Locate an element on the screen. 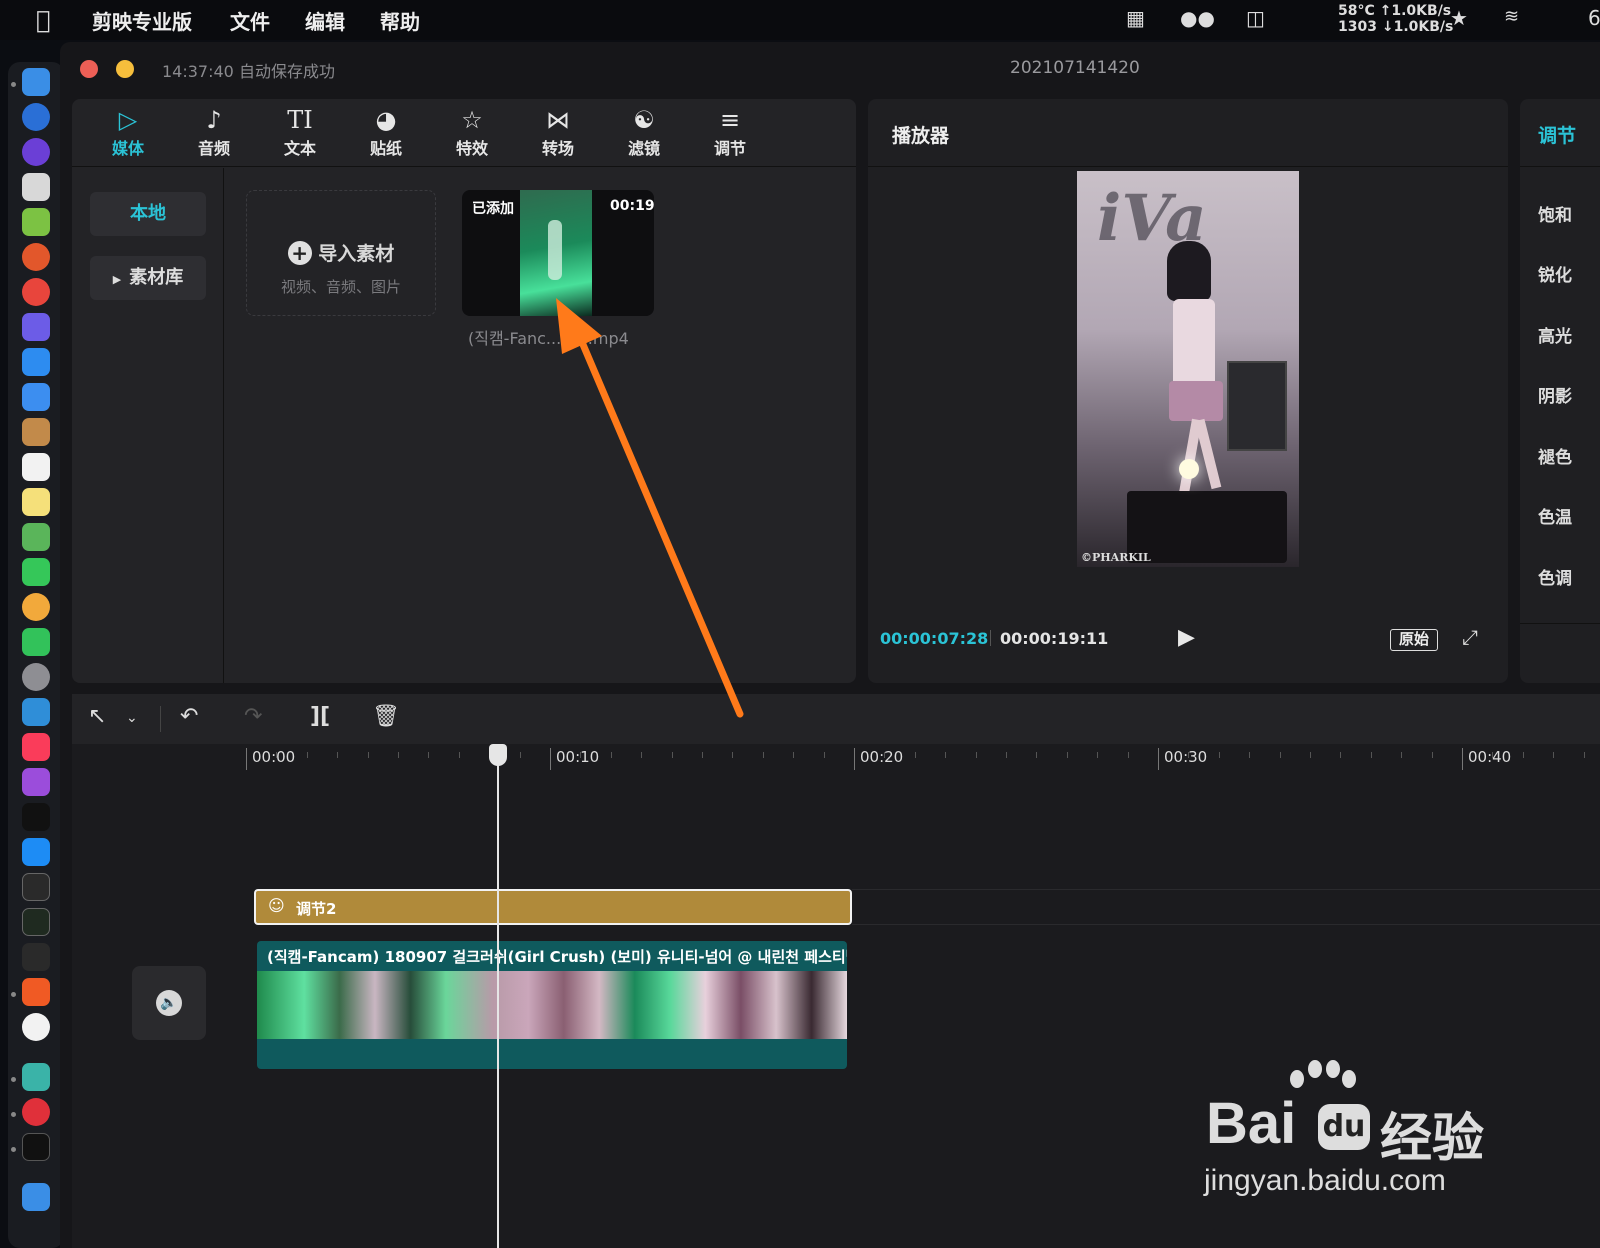  watermark-url: jingyan.baidu.com is located at coordinates (1325, 1180).